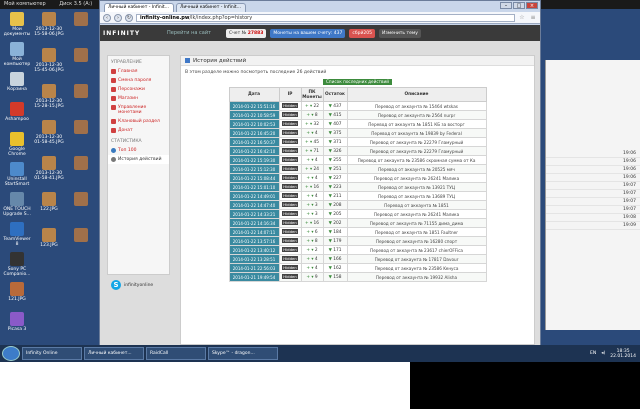 This screenshot has height=409, width=640. Describe the element at coordinates (17, 234) in the screenshot. I see `desktop-icon: TeamViewer 8` at that location.